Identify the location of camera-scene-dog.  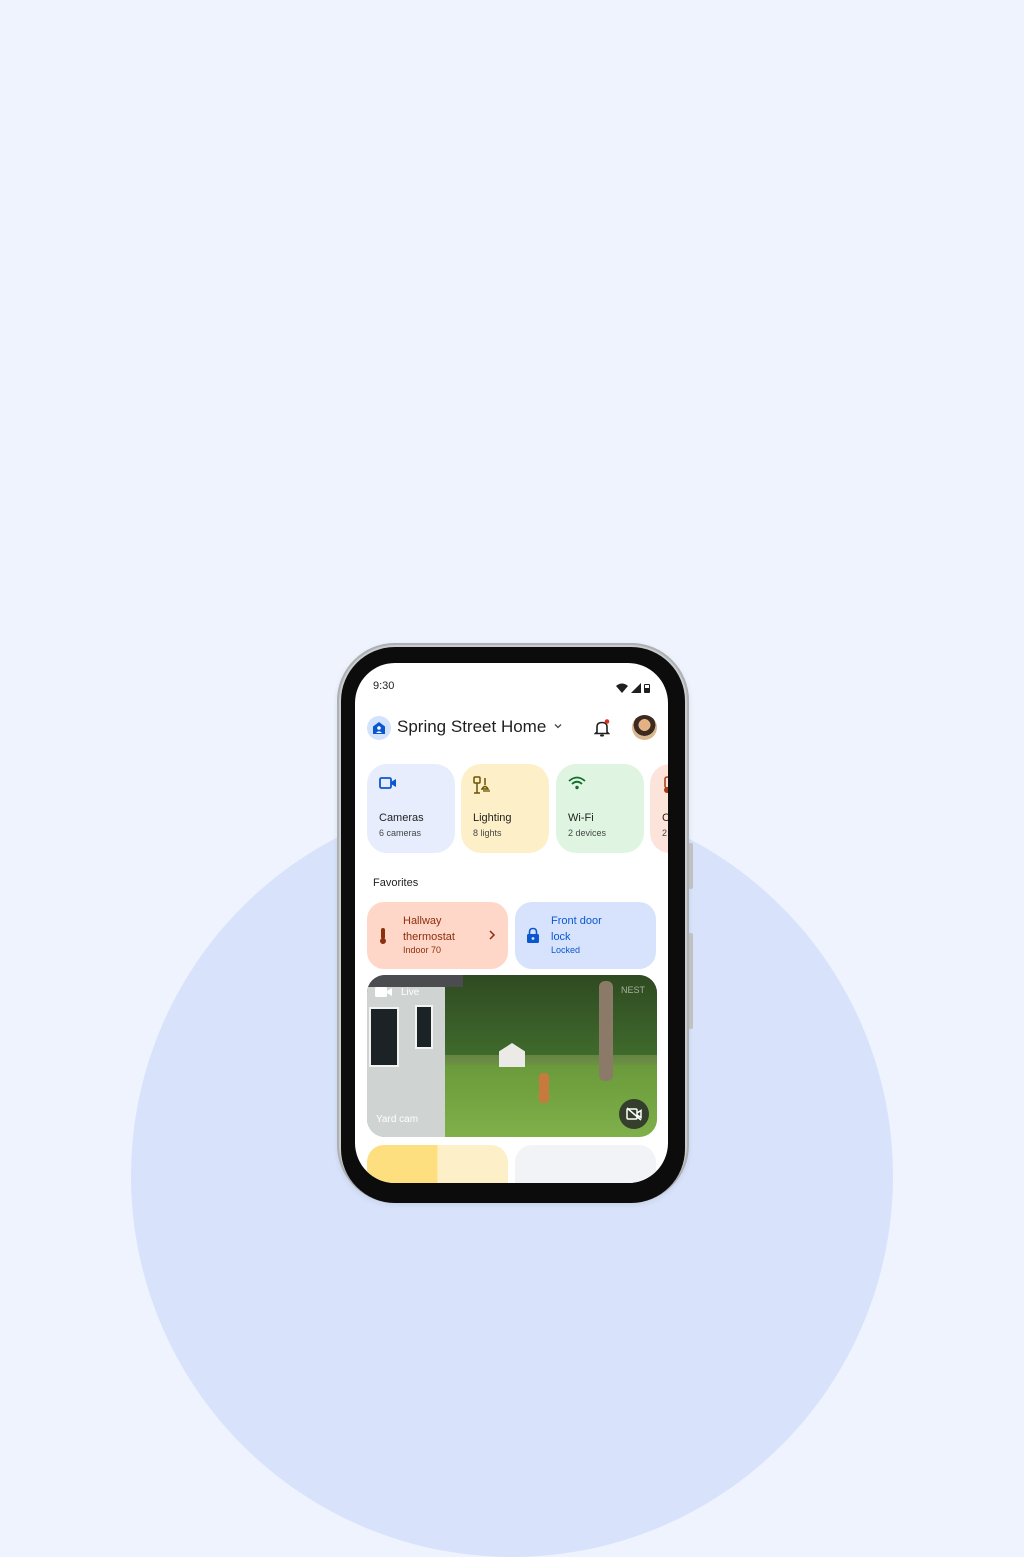
(544, 1088).